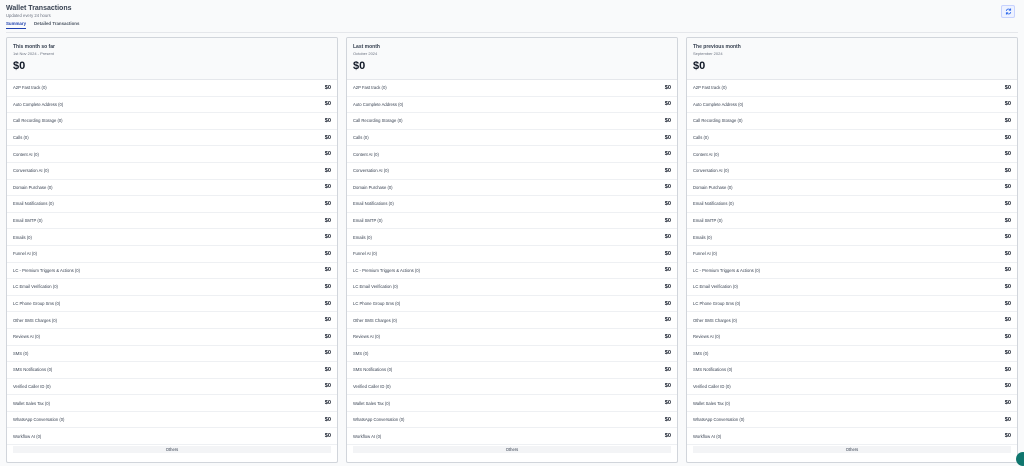 Image resolution: width=1024 pixels, height=466 pixels. What do you see at coordinates (26, 154) in the screenshot?
I see `category-label: Content AI (0)` at bounding box center [26, 154].